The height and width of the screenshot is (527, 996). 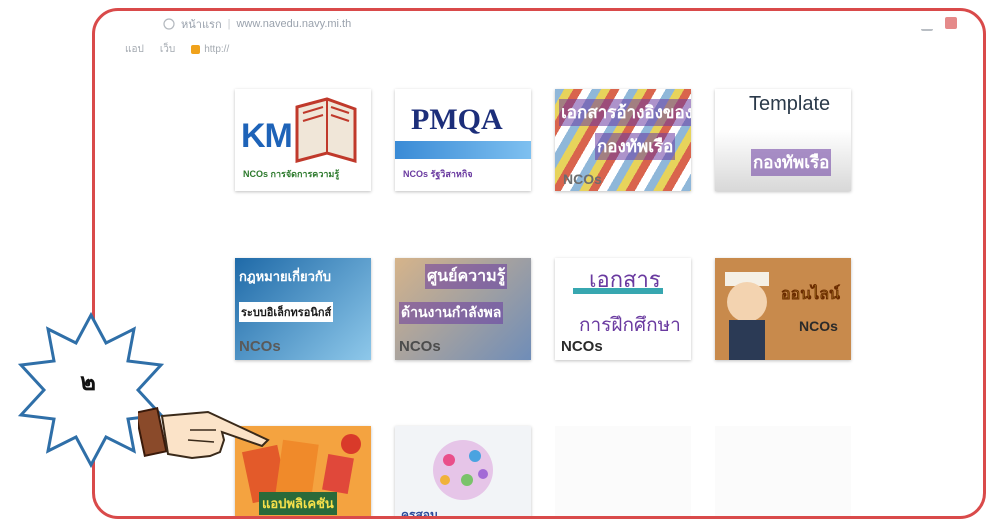 What do you see at coordinates (451, 313) in the screenshot?
I see `tile-subtitle: ด้านงานกำลังพล` at bounding box center [451, 313].